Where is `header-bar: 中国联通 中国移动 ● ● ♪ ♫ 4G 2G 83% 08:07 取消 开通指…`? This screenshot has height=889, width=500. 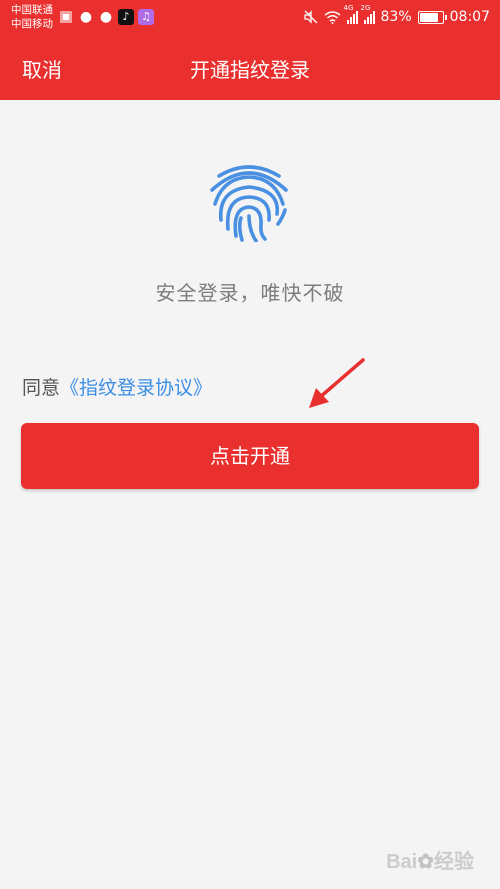
header-bar: 中国联通 中国移动 ● ● ♪ ♫ 4G 2G 83% 08:07 取消 开通指… is located at coordinates (250, 50).